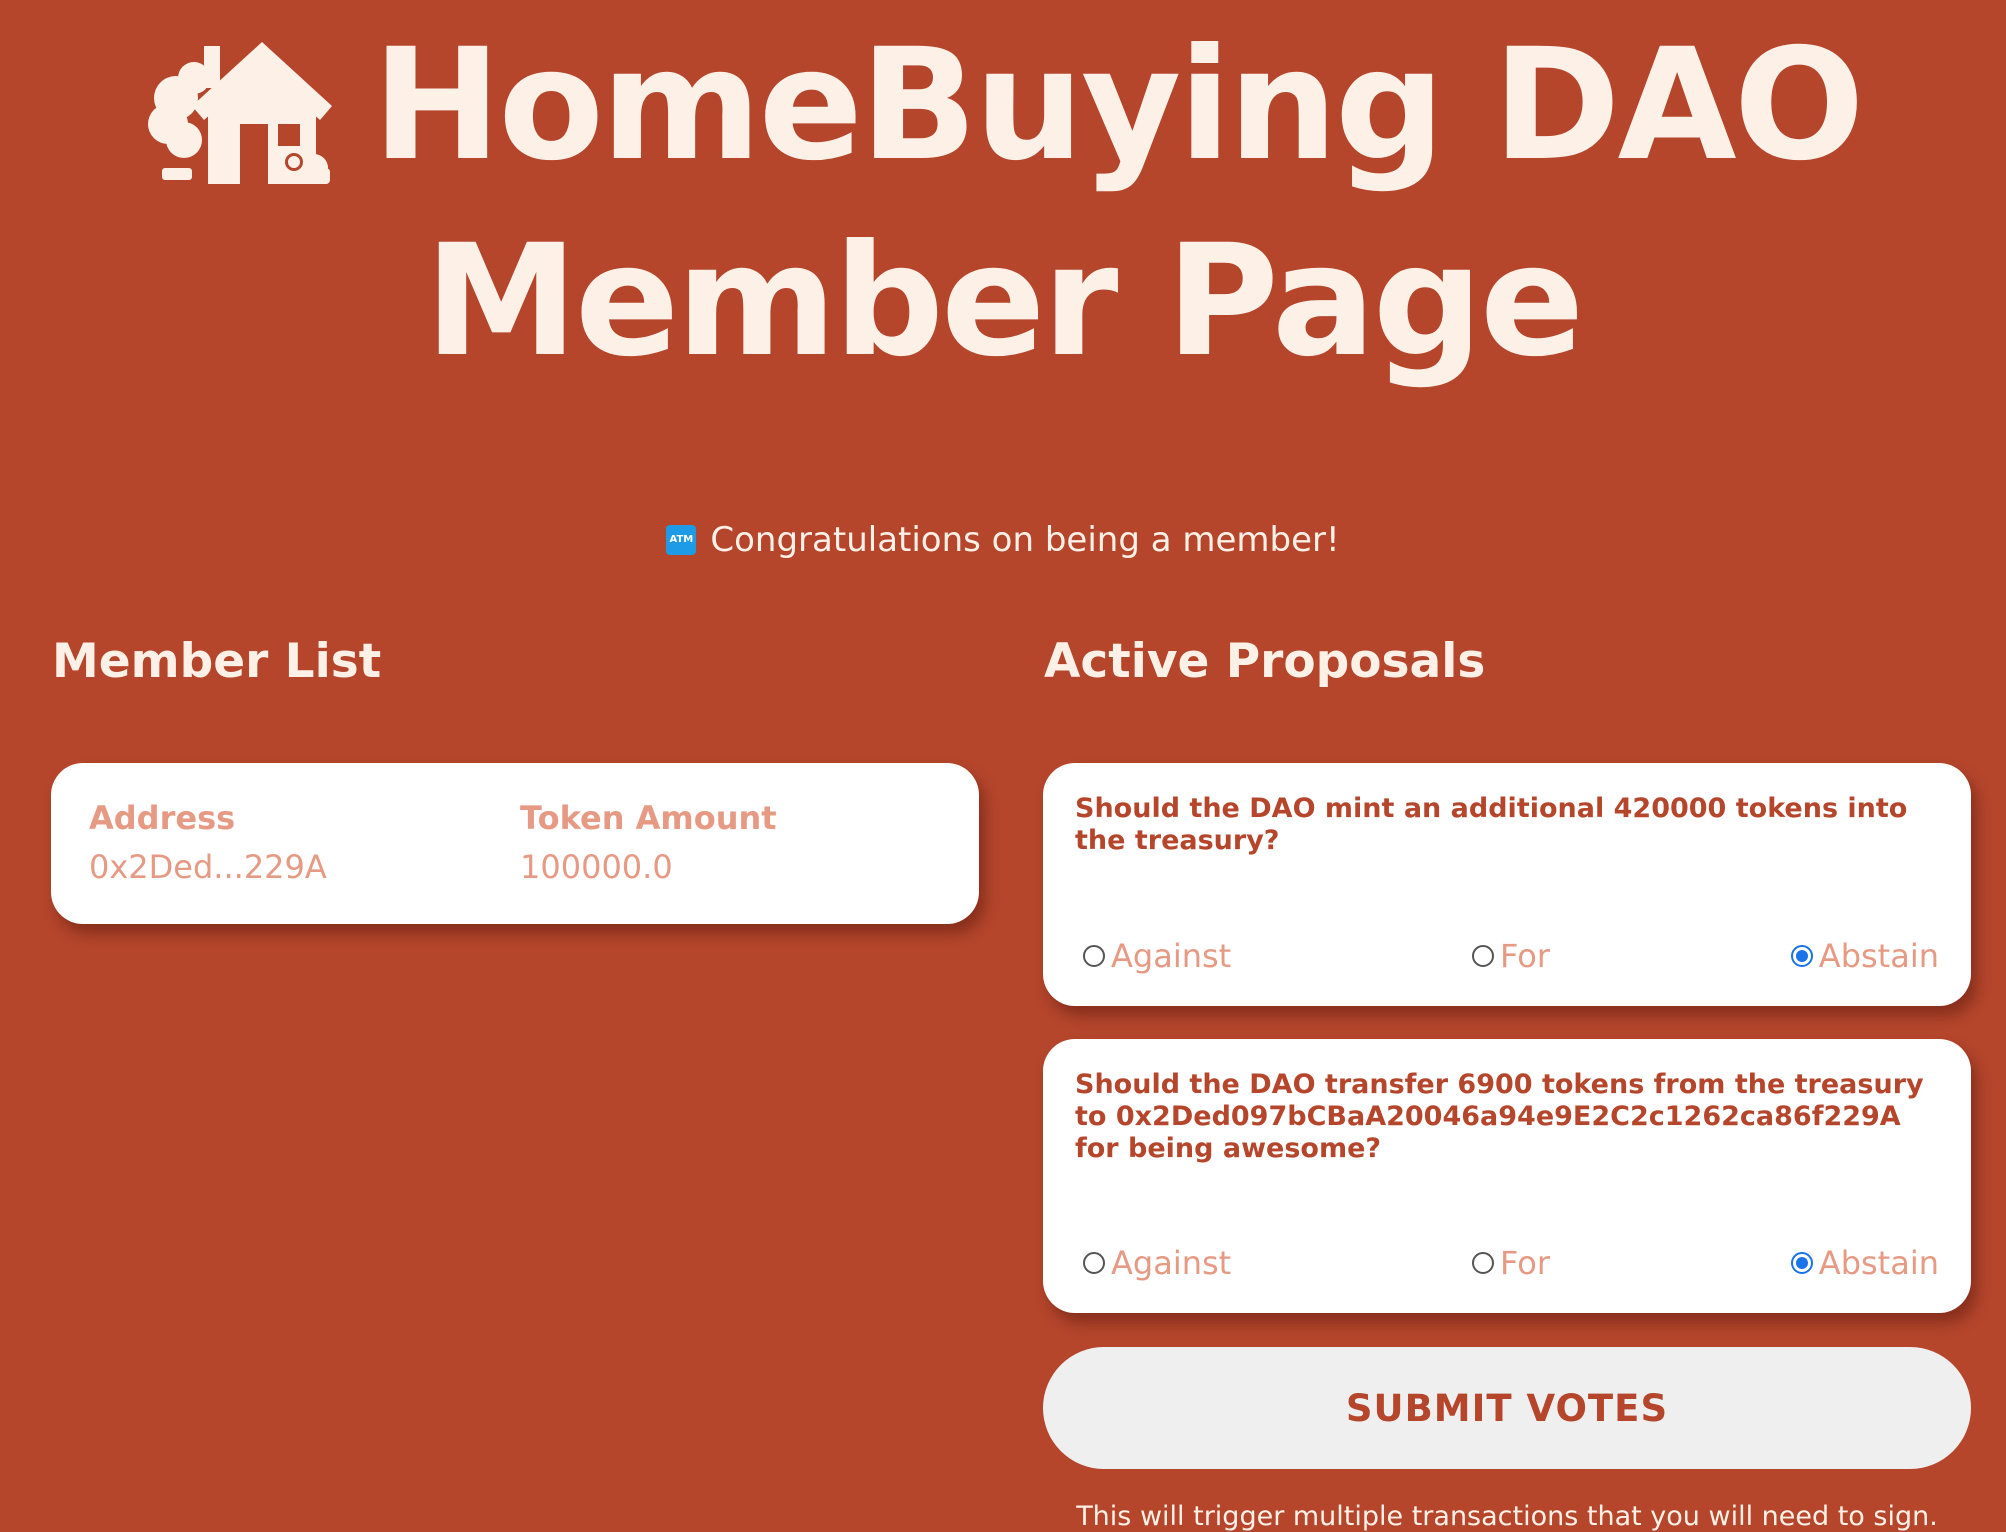  Describe the element at coordinates (1265, 661) in the screenshot. I see `active-proposals-title: Active Proposals` at that location.